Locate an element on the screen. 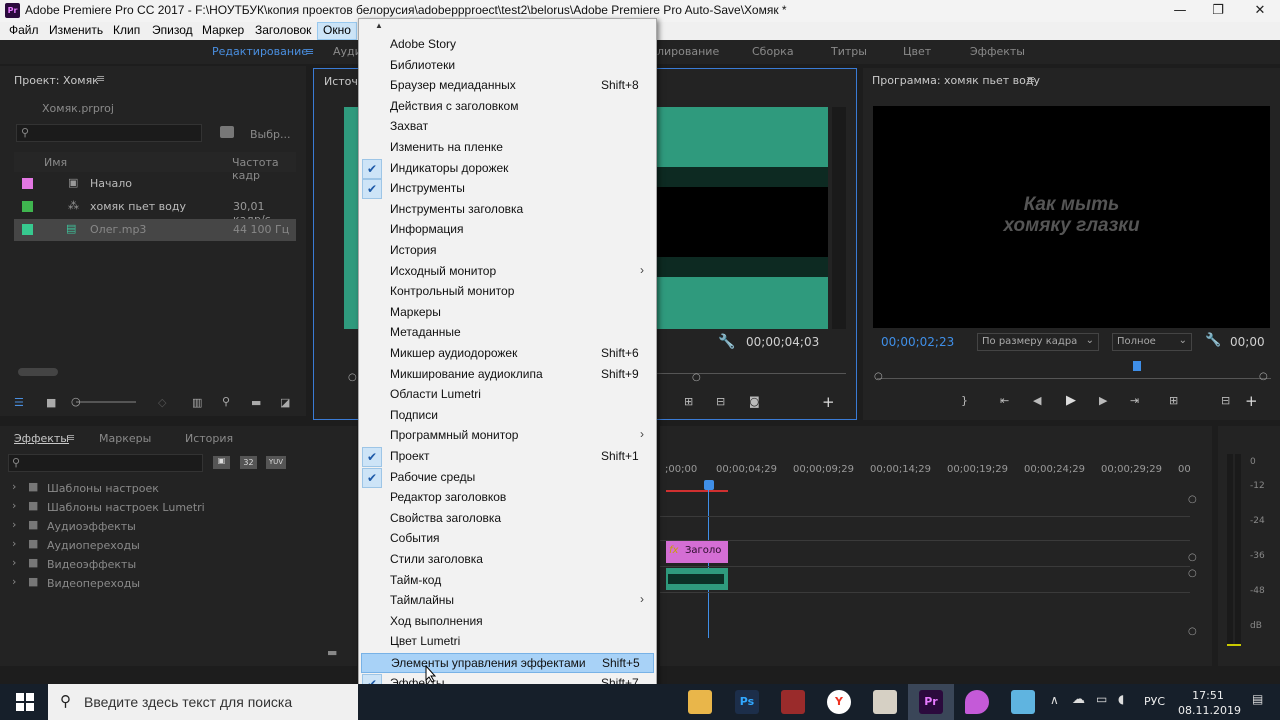  project-search-input: ⚲ is located at coordinates (109, 133).